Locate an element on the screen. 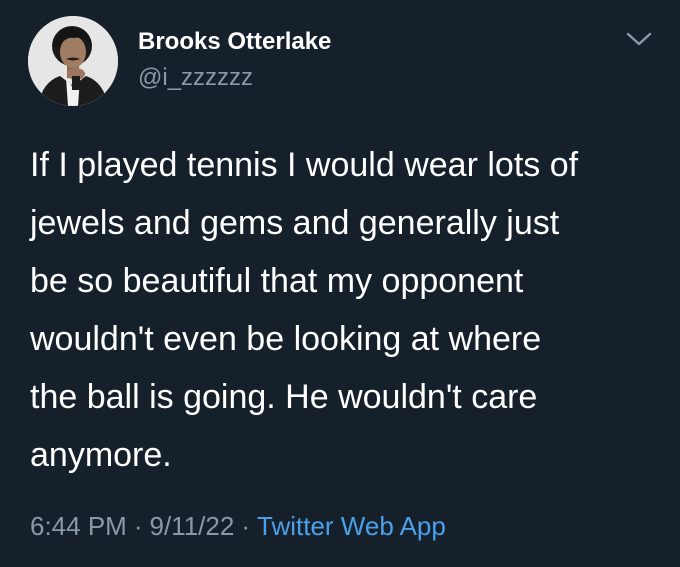 The image size is (680, 567). author-avatar is located at coordinates (73, 61).